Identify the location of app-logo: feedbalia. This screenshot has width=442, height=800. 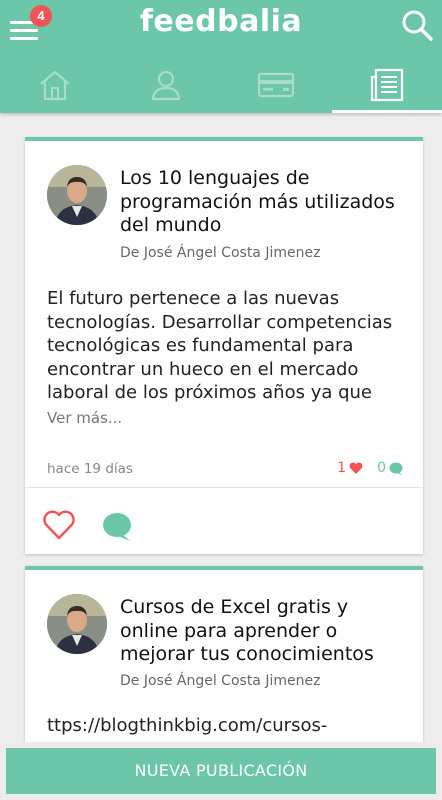
(221, 21).